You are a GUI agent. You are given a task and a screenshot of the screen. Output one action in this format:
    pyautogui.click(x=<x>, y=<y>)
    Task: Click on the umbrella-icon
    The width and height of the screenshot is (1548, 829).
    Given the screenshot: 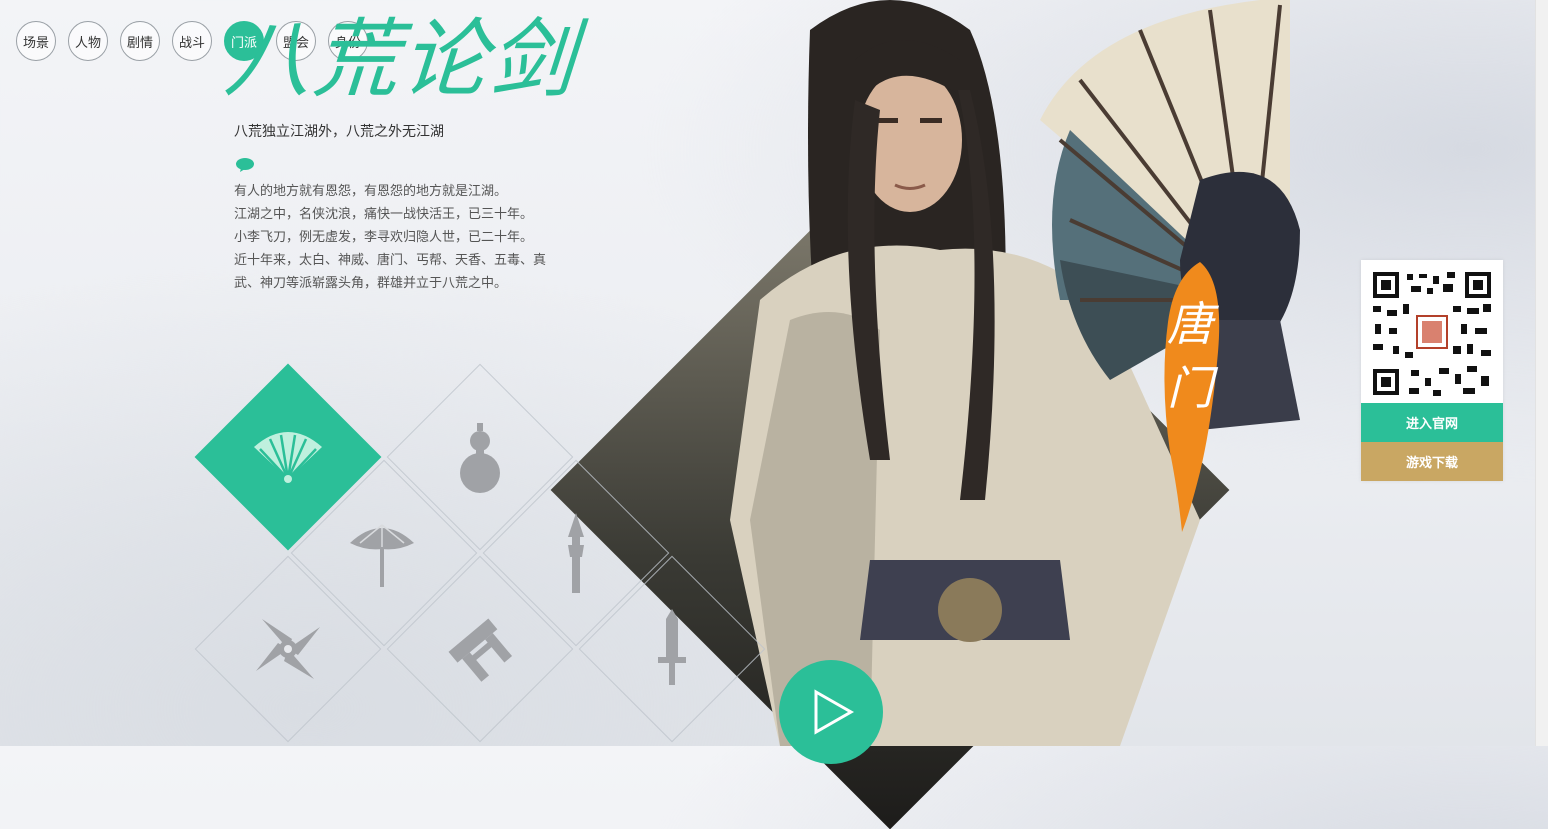 What is the action you would take?
    pyautogui.click(x=382, y=553)
    